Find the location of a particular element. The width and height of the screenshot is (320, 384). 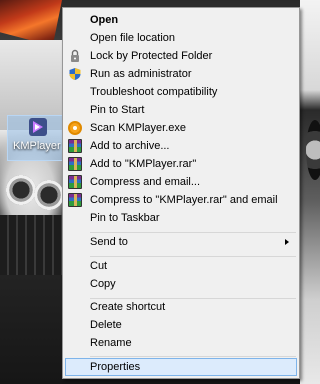

wallpaper-right-edge is located at coordinates (310, 192).